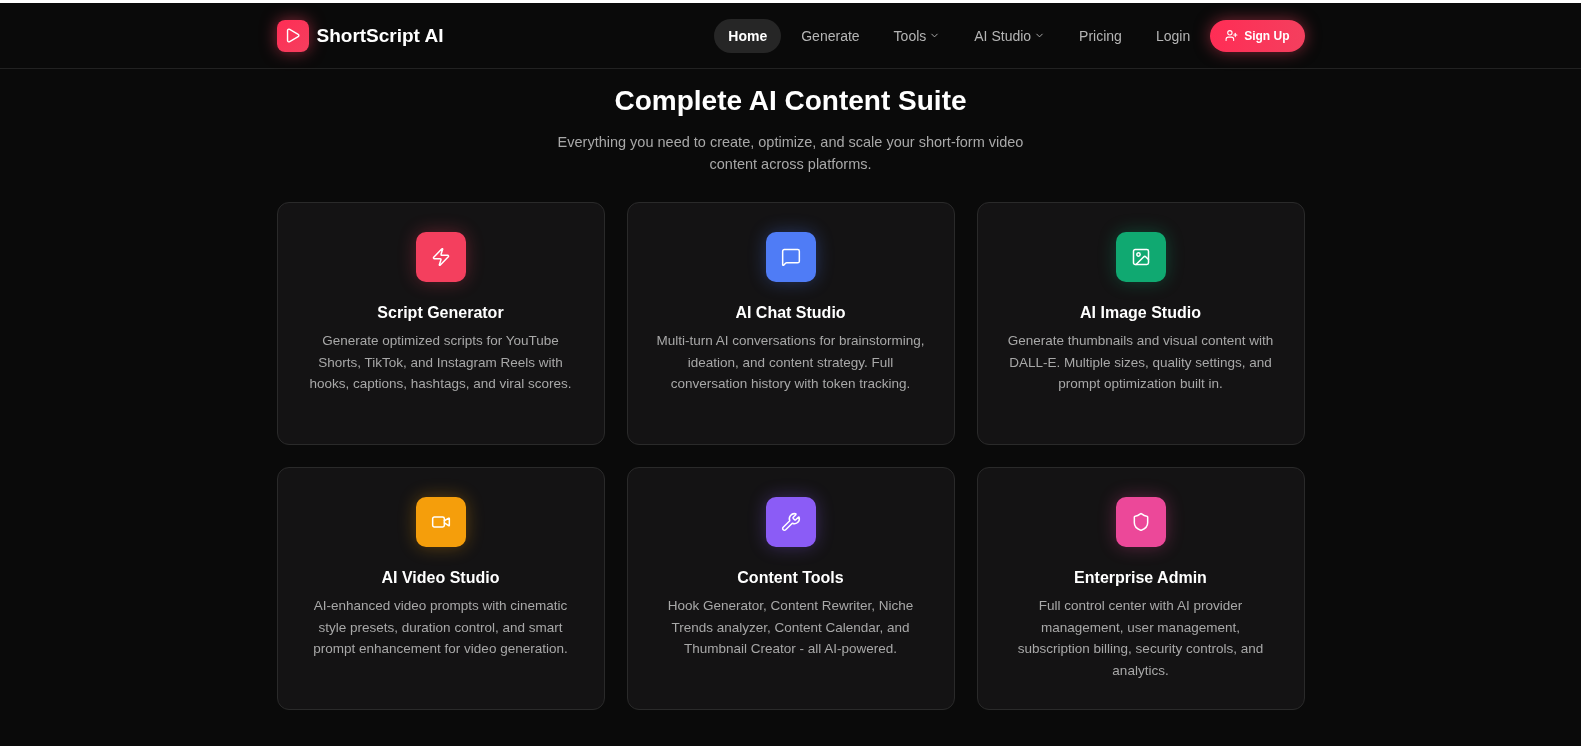 Image resolution: width=1581 pixels, height=746 pixels. I want to click on nav-link: Login, so click(1173, 35).